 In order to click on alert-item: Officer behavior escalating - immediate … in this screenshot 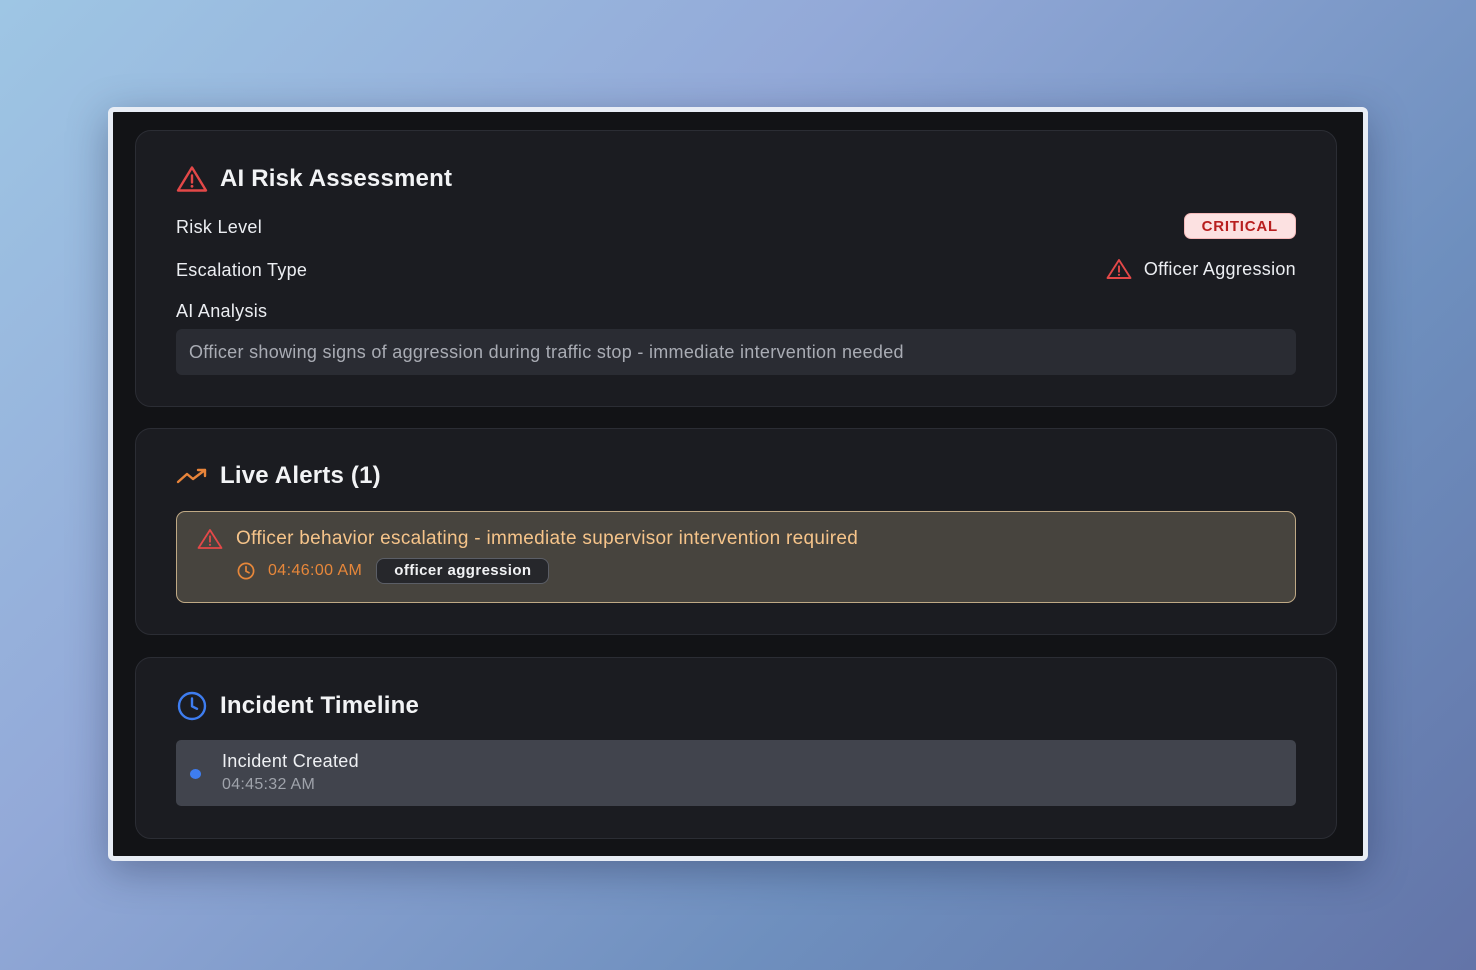, I will do `click(736, 557)`.